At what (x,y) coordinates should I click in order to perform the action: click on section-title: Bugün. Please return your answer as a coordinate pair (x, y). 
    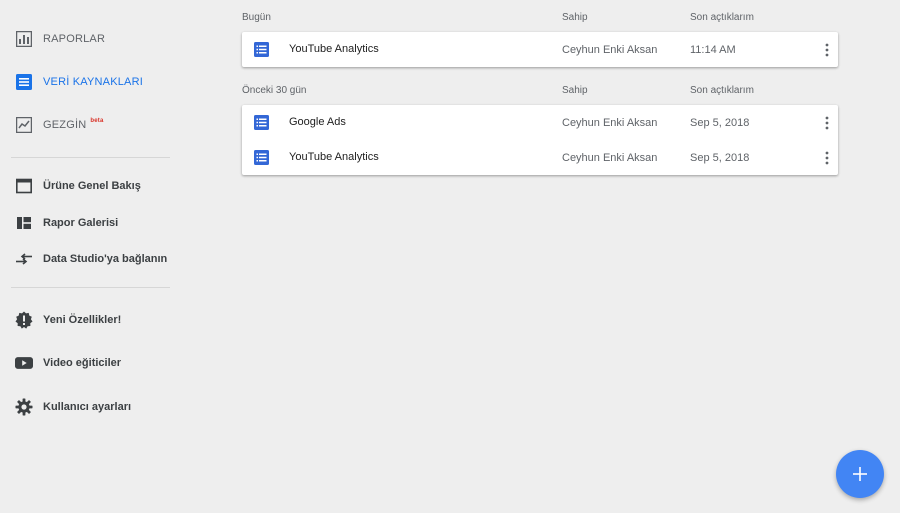
    Looking at the image, I should click on (256, 17).